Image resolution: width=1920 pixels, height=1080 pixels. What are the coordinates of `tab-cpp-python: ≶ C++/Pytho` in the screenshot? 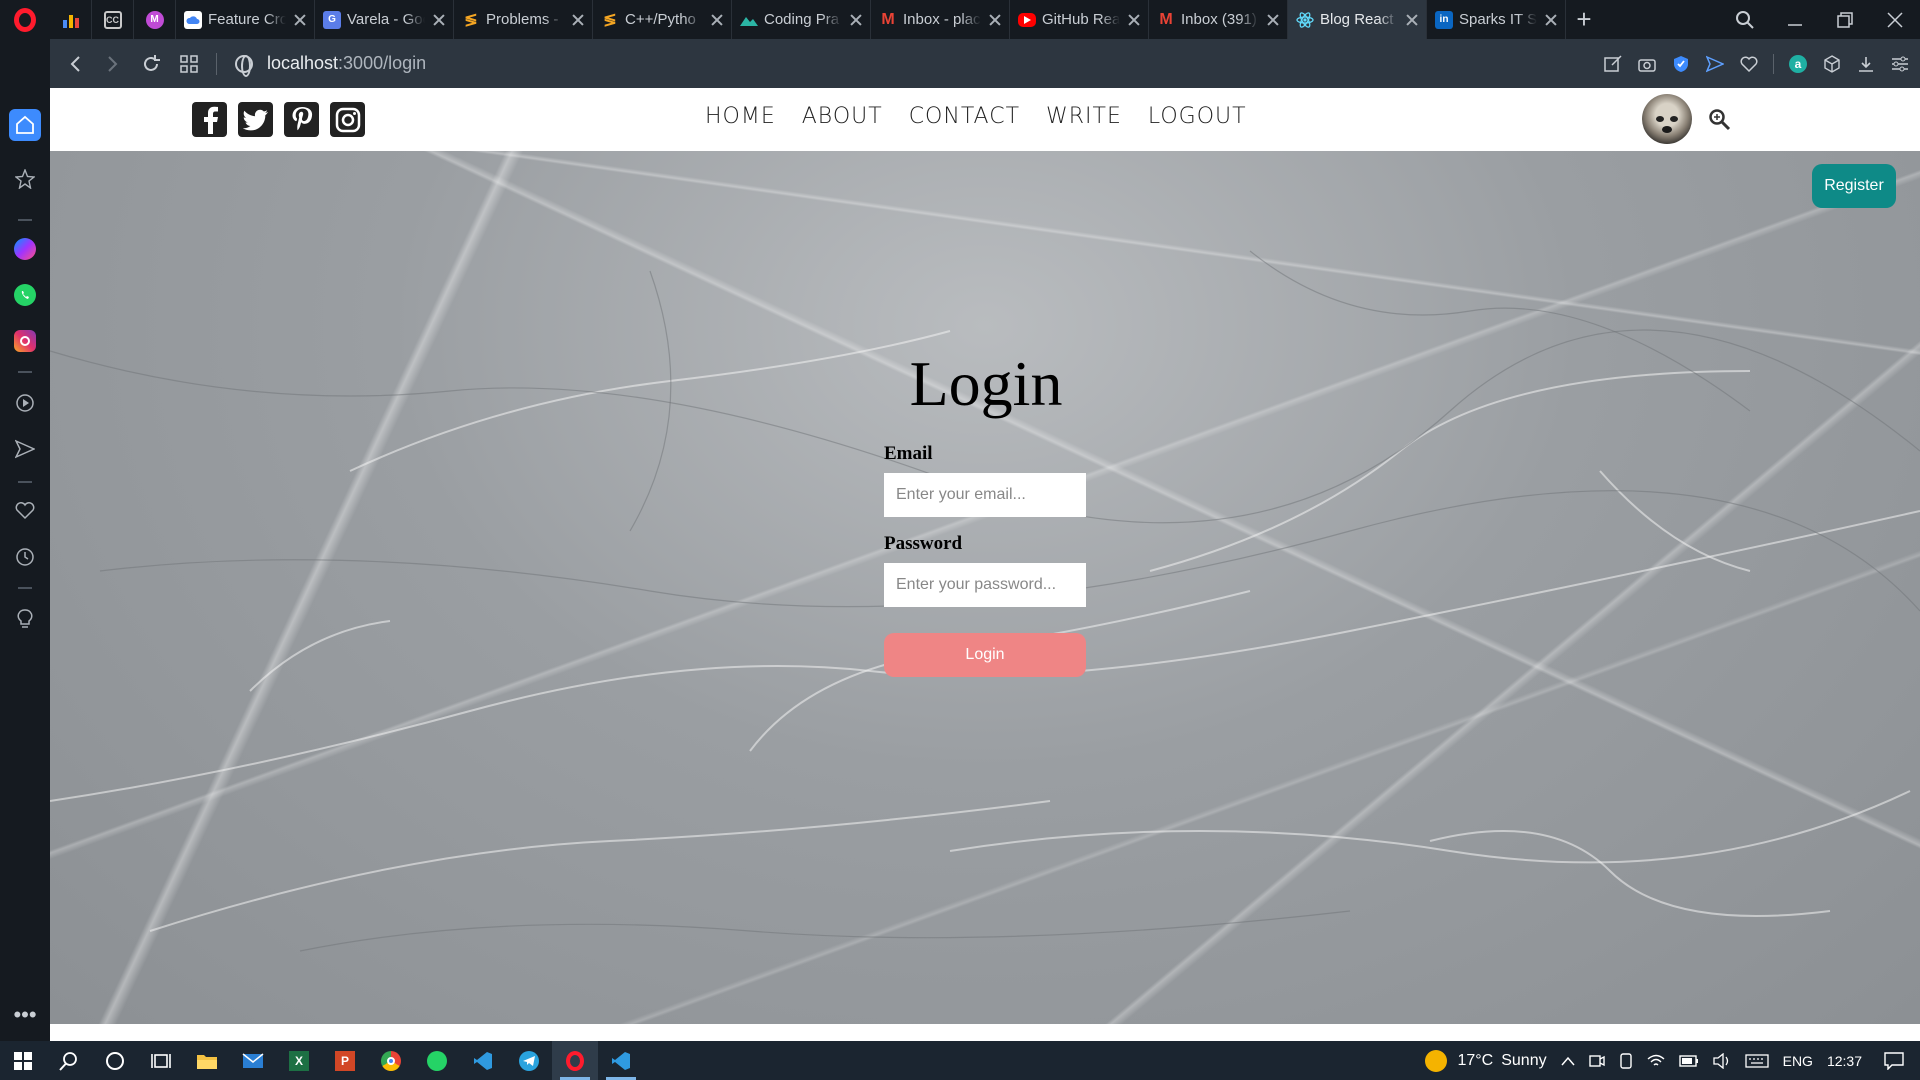 It's located at (662, 19).